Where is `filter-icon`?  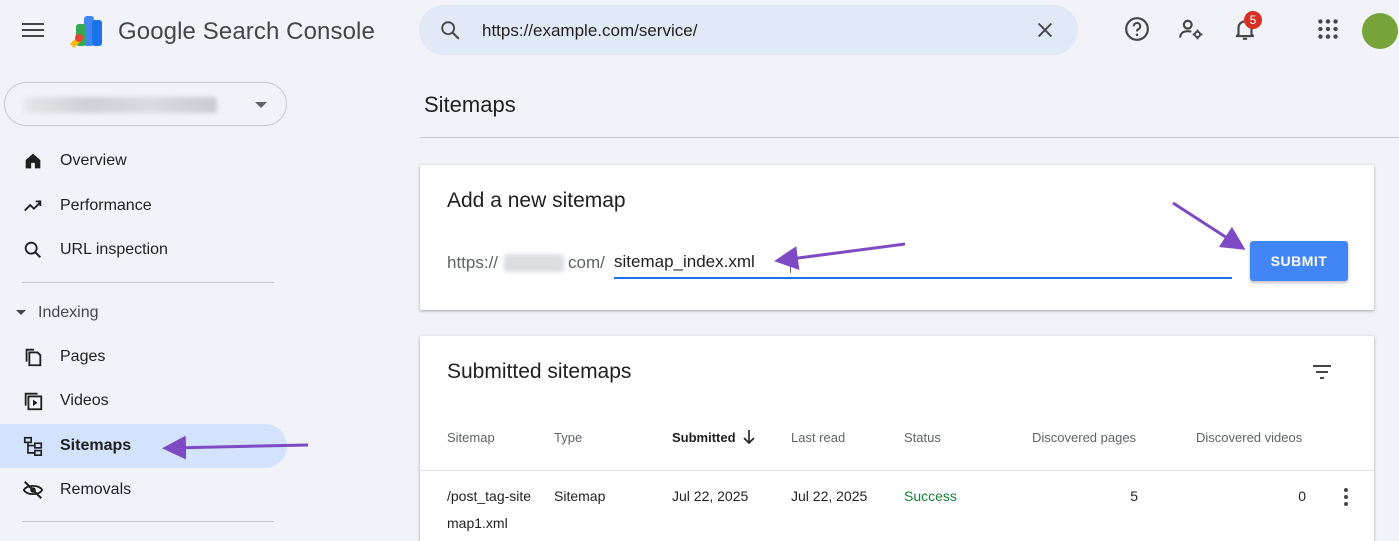 filter-icon is located at coordinates (1322, 372).